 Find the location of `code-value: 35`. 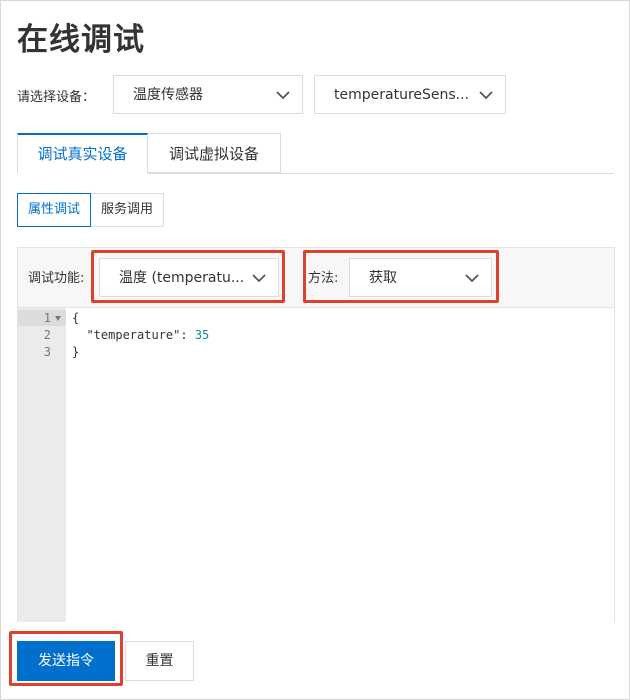

code-value: 35 is located at coordinates (202, 335).